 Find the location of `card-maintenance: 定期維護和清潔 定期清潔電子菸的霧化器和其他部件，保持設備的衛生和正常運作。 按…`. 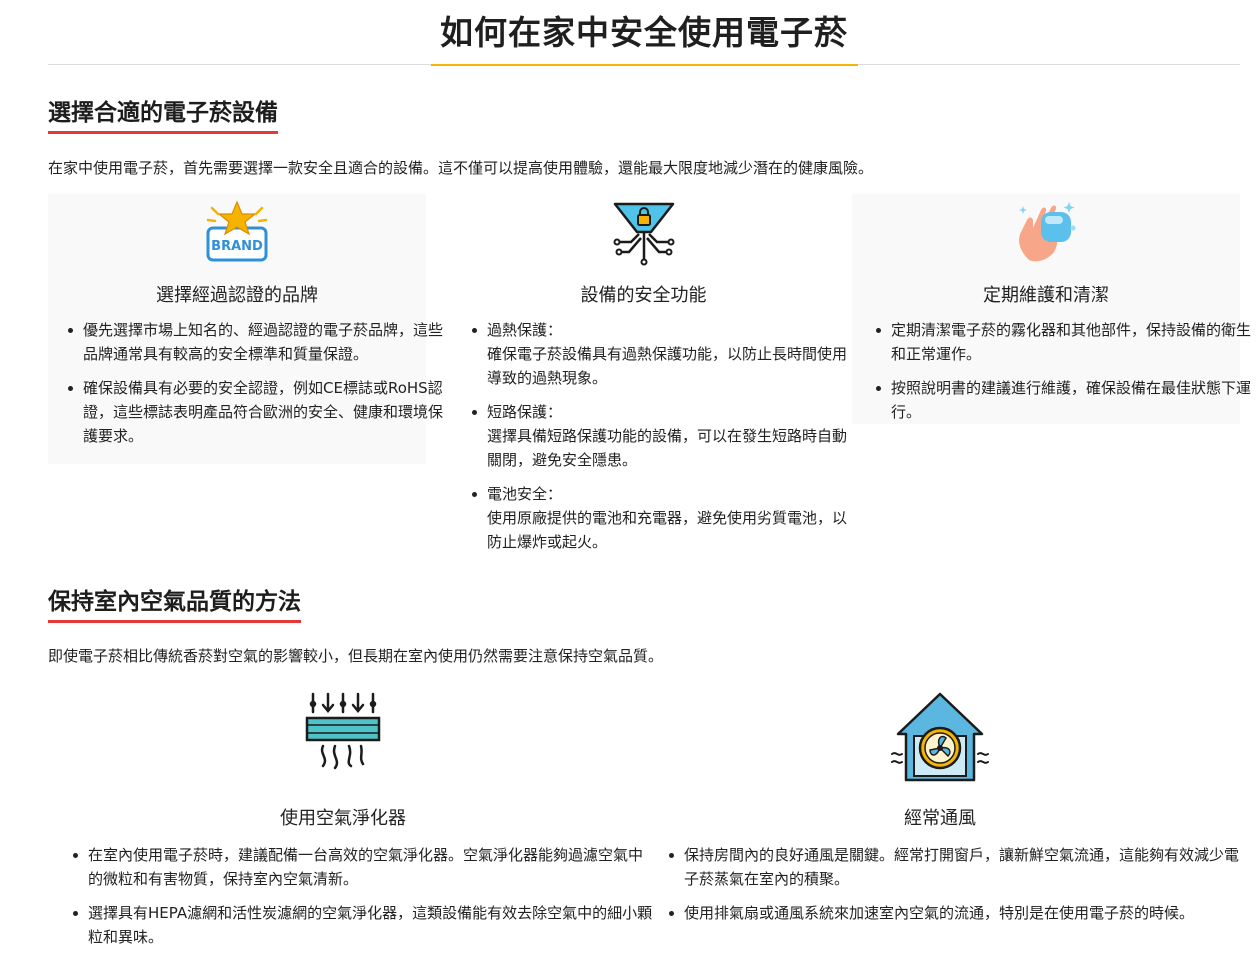

card-maintenance: 定期維護和清潔 定期清潔電子菸的霧化器和其他部件，保持設備的衛生和正常運作。 按… is located at coordinates (1051, 309).